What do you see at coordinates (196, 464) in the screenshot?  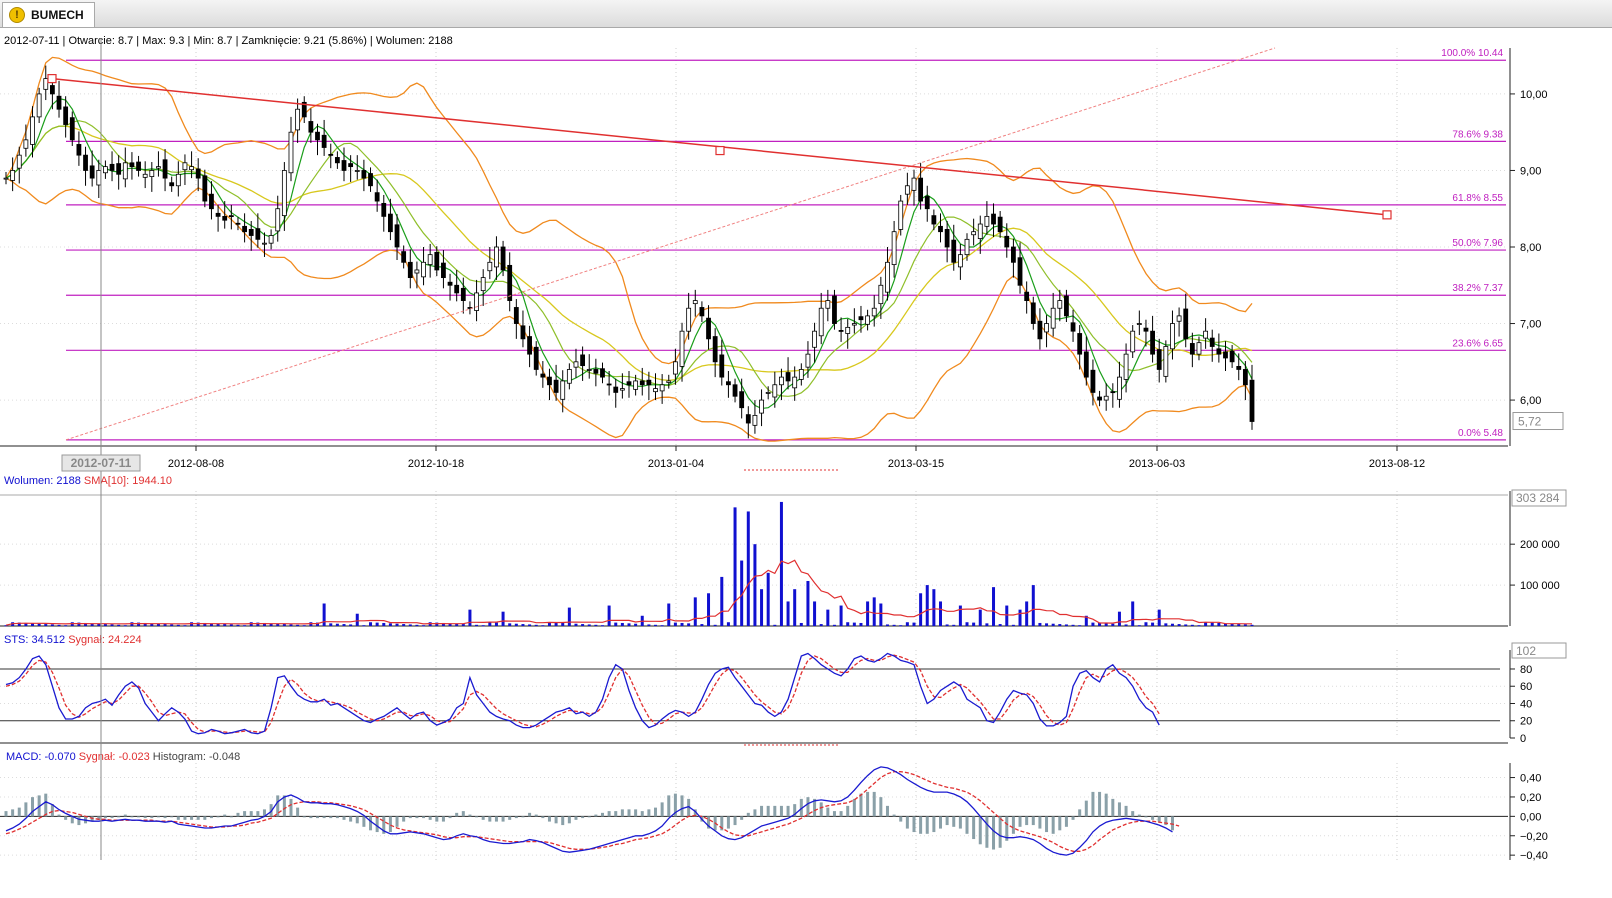 I see `date-label-0: 2012-08-08` at bounding box center [196, 464].